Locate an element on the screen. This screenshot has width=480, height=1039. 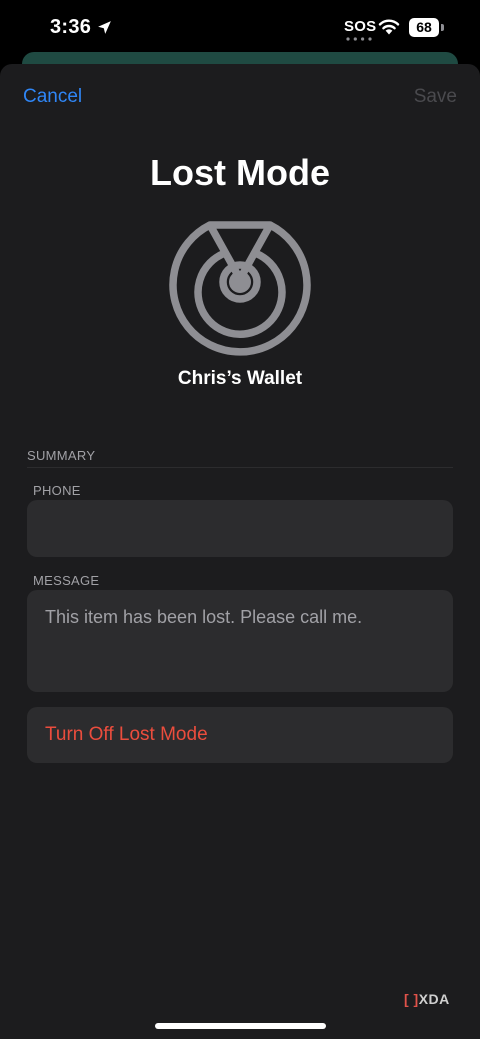
signal-dots-icon is located at coordinates (359, 39).